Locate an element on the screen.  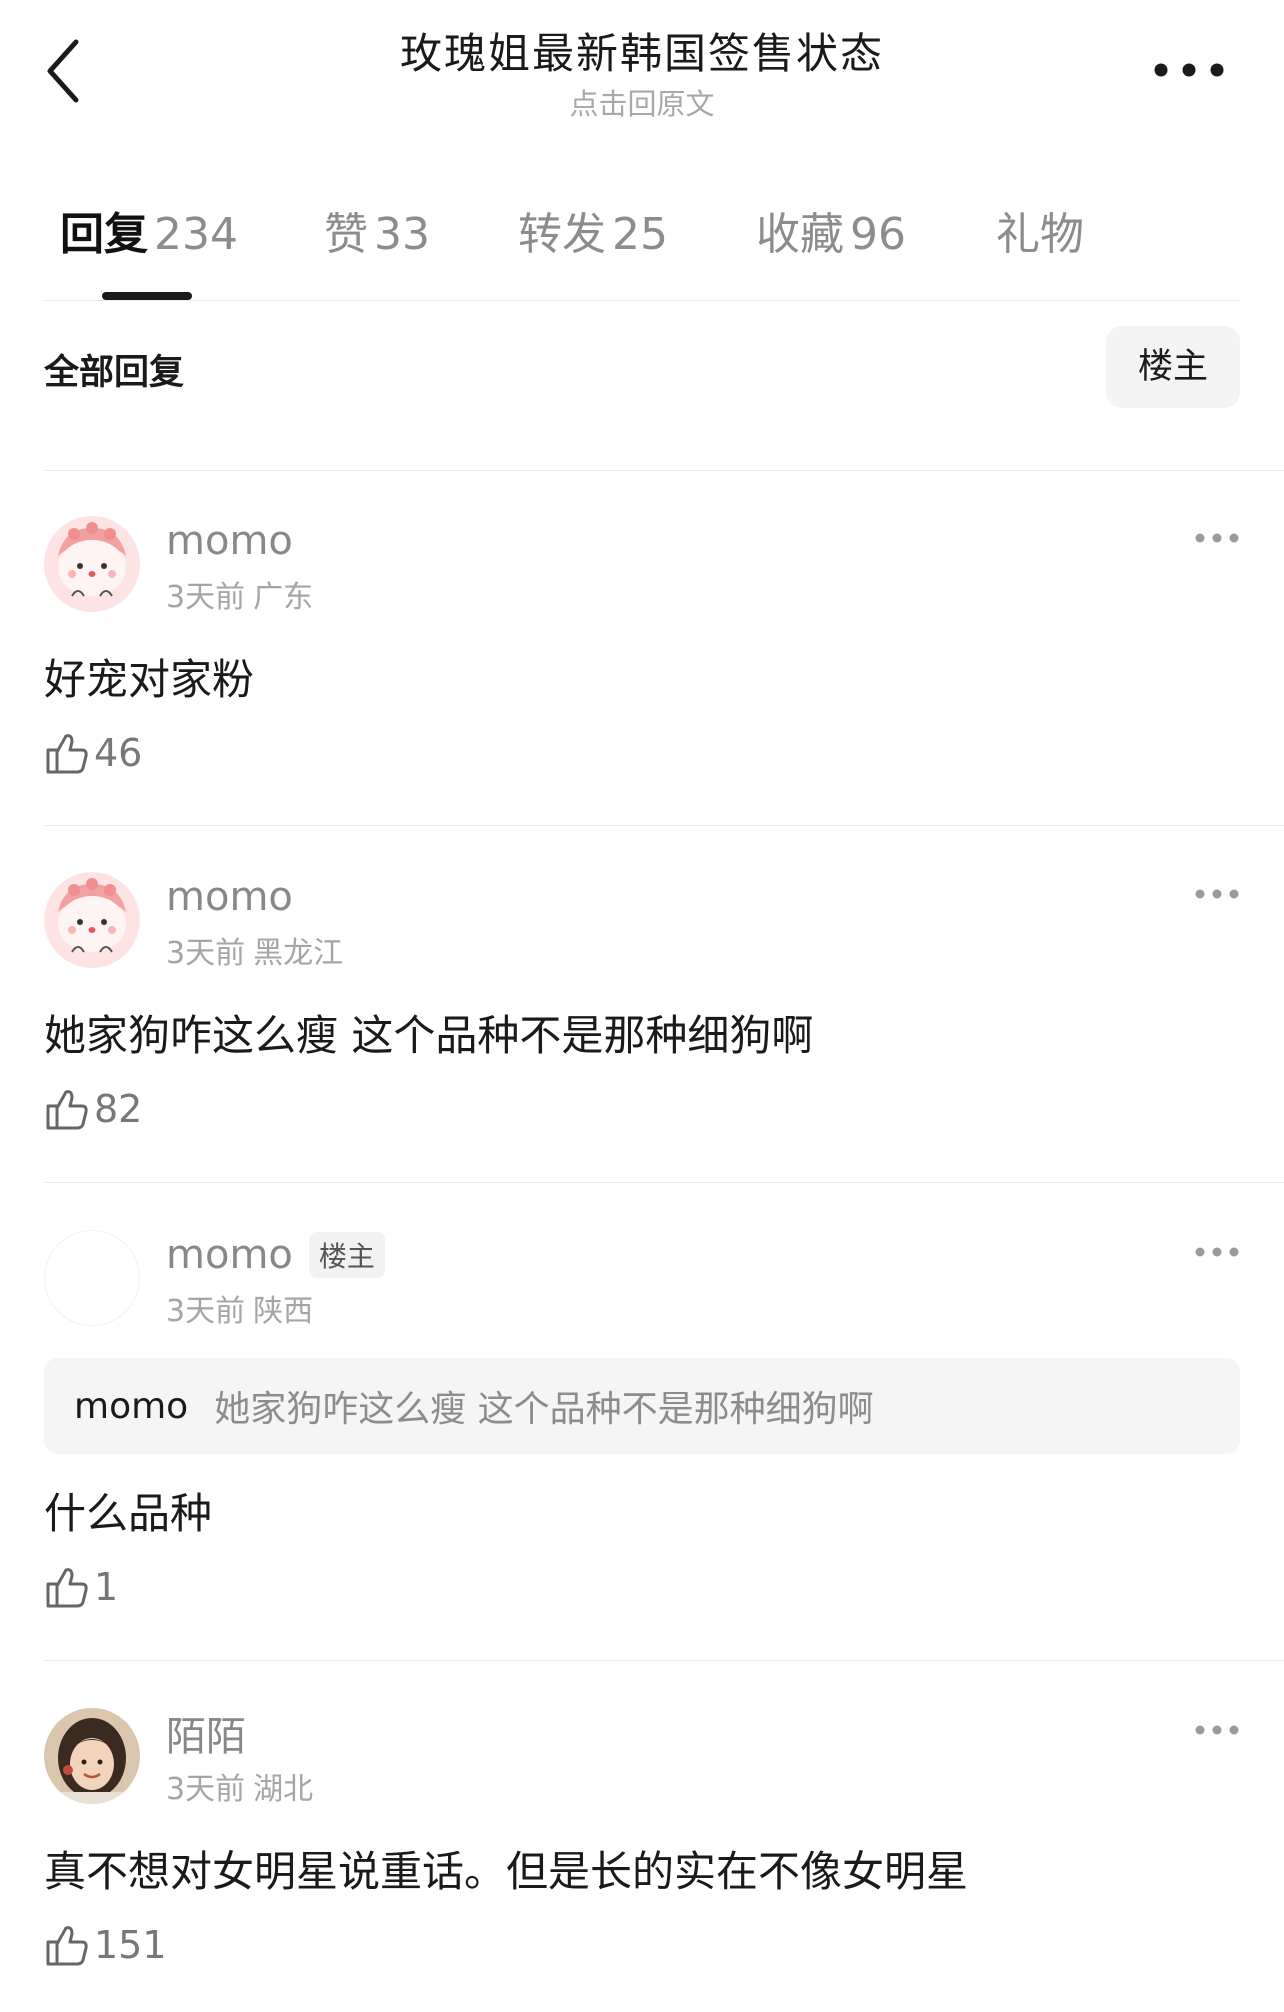
quoted-text: 她家狗咋这么瘦 这个品种不是那种细狗啊 is located at coordinates (544, 1409).